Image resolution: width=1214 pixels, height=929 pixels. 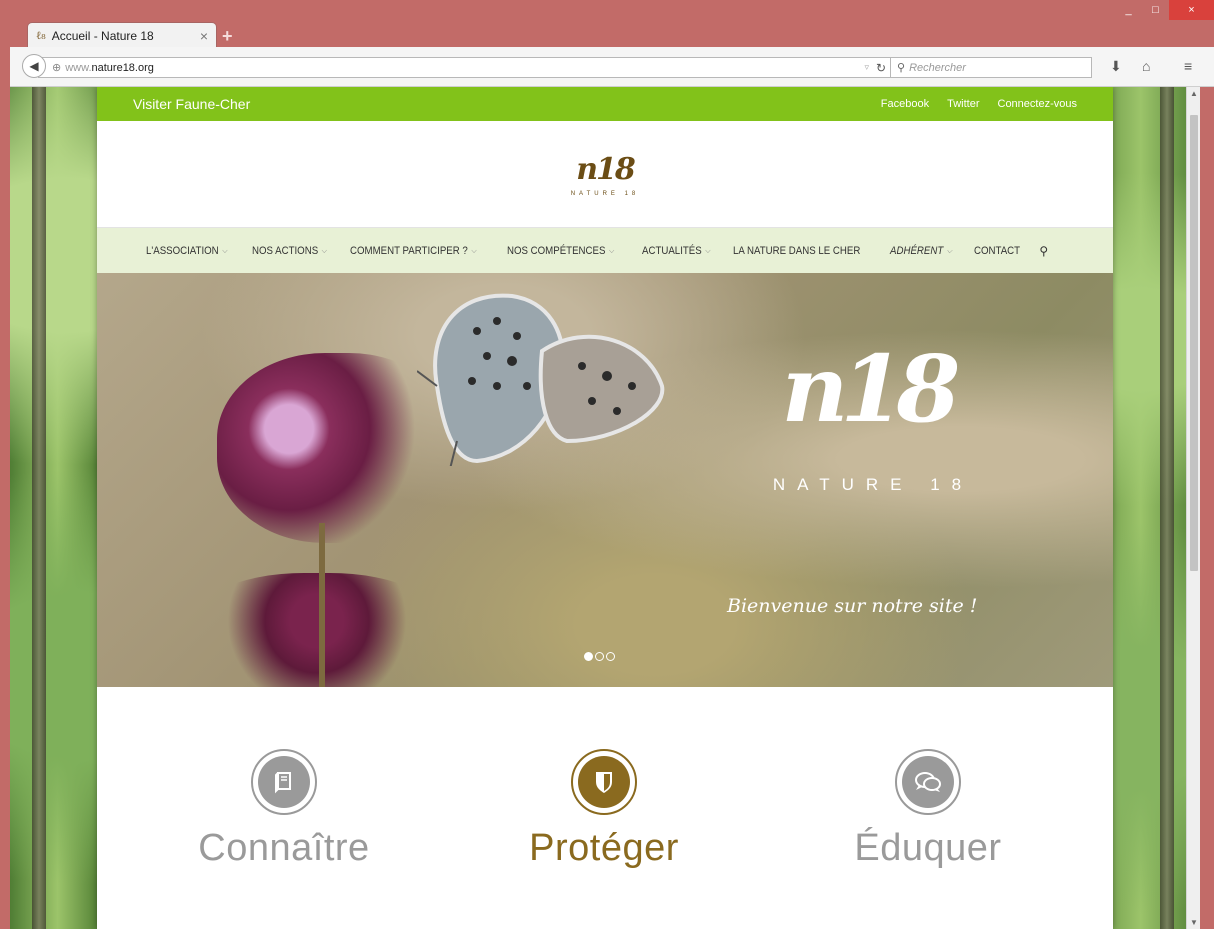 What do you see at coordinates (852, 606) in the screenshot?
I see `hero-tagline: Bienvenue sur notre site !` at bounding box center [852, 606].